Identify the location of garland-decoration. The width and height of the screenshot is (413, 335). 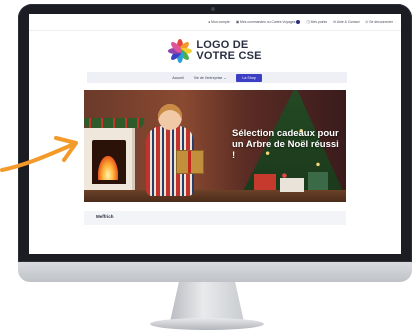
(114, 123).